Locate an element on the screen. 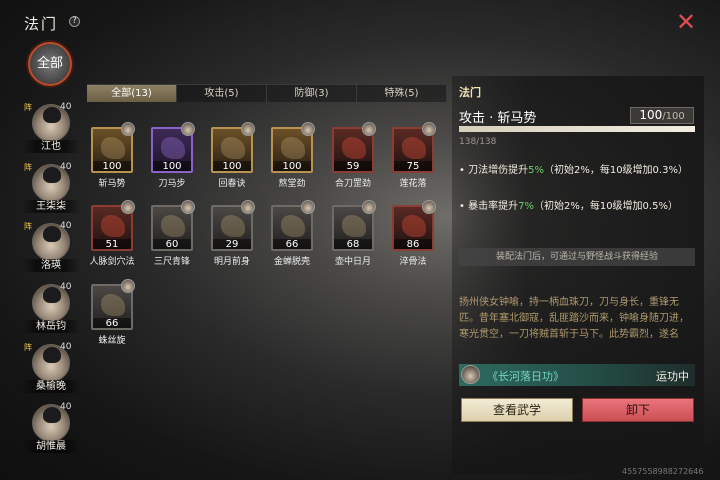  character-item: 阵 40 桑榆晚 is located at coordinates (51, 369).